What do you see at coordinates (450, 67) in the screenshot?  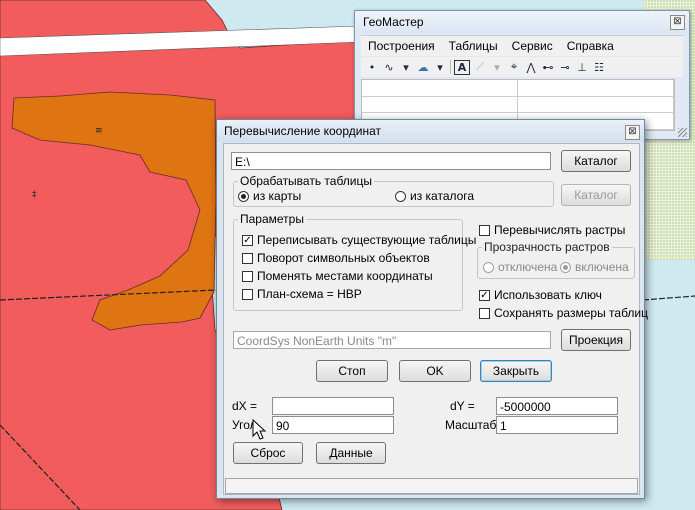 I see `toolbar-separator` at bounding box center [450, 67].